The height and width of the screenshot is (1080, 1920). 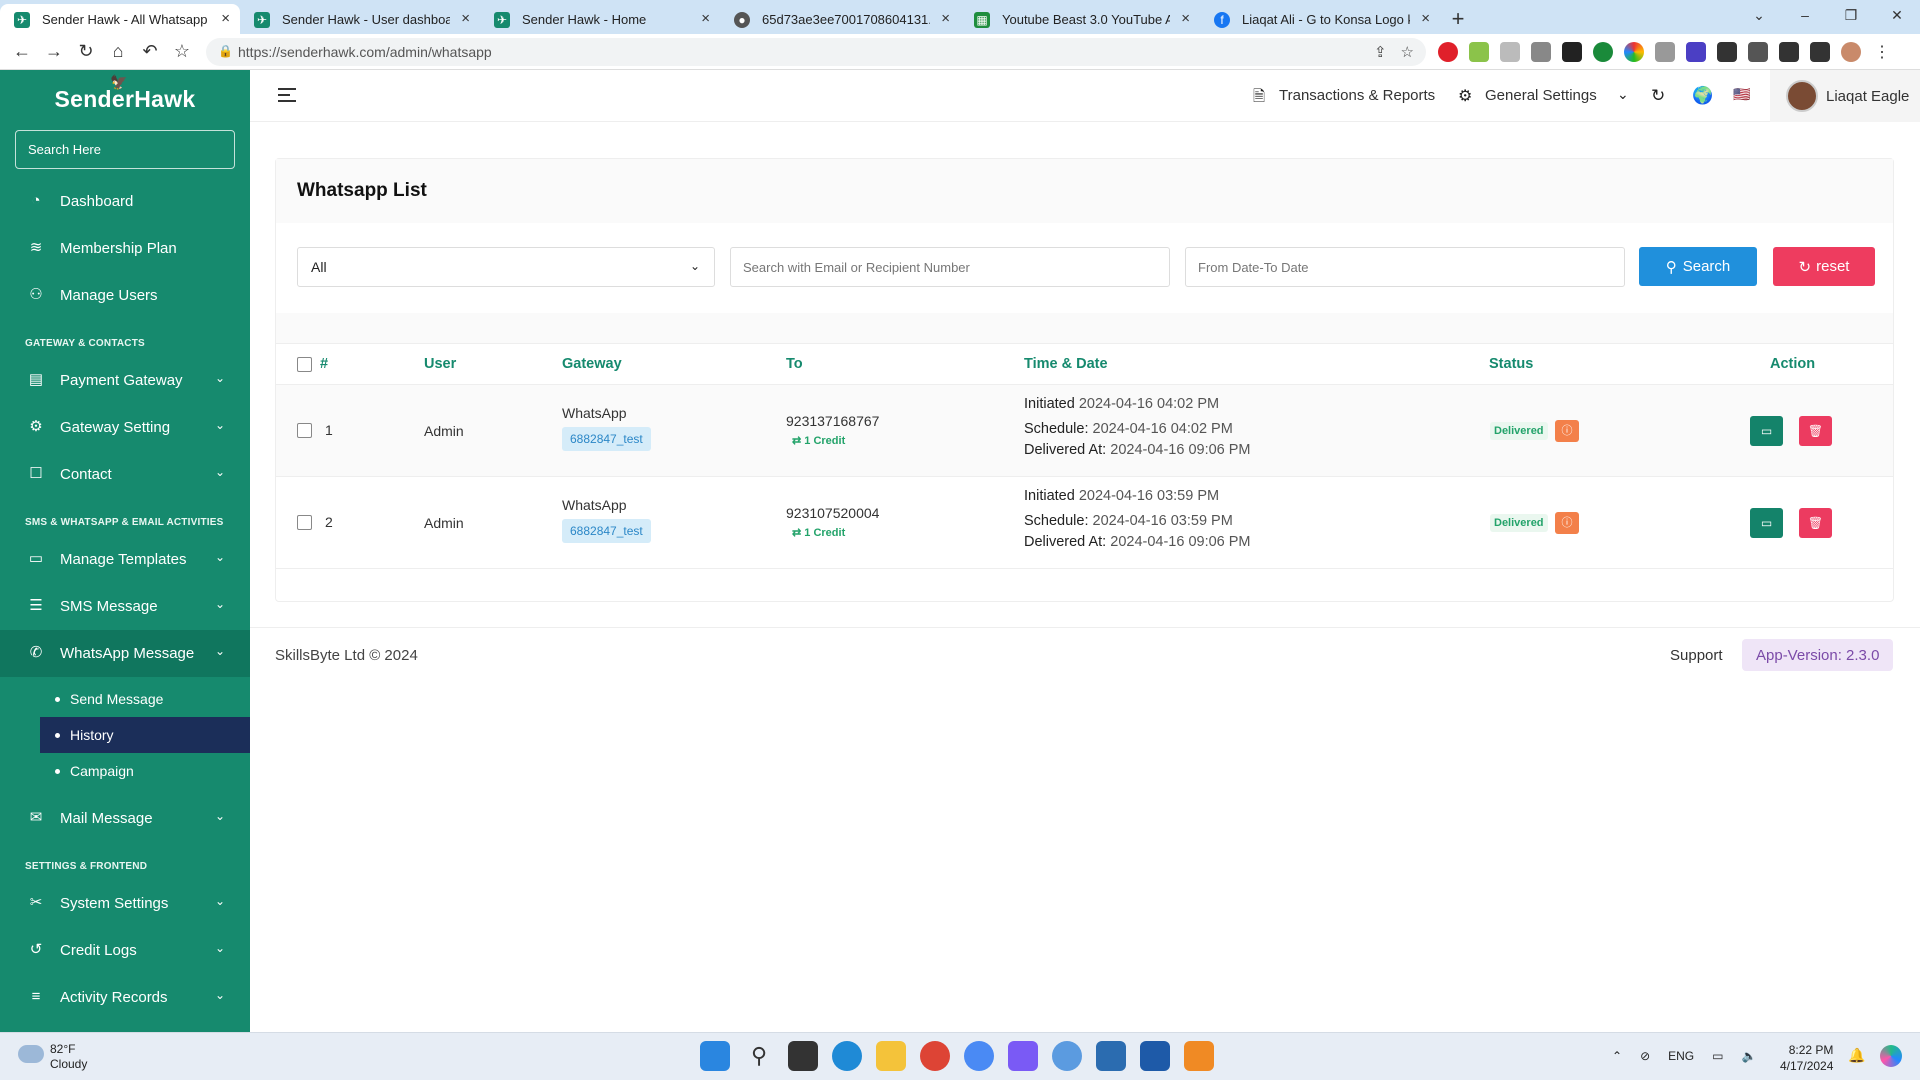 I want to click on network-off-icon: ⊘, so click(x=1645, y=1056).